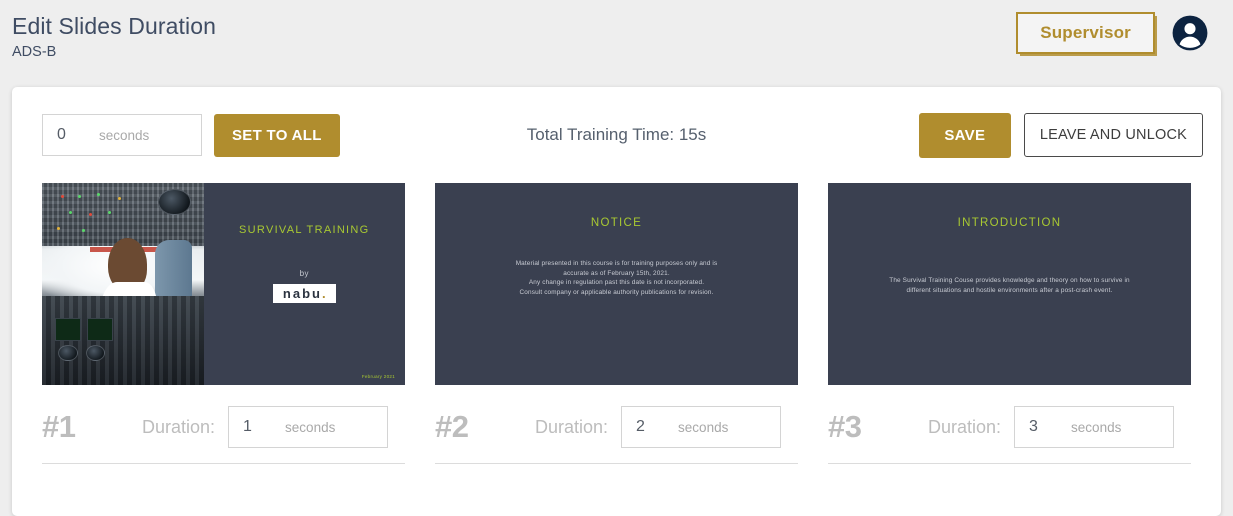 This screenshot has width=1233, height=516. I want to click on slide-byline: by, so click(304, 273).